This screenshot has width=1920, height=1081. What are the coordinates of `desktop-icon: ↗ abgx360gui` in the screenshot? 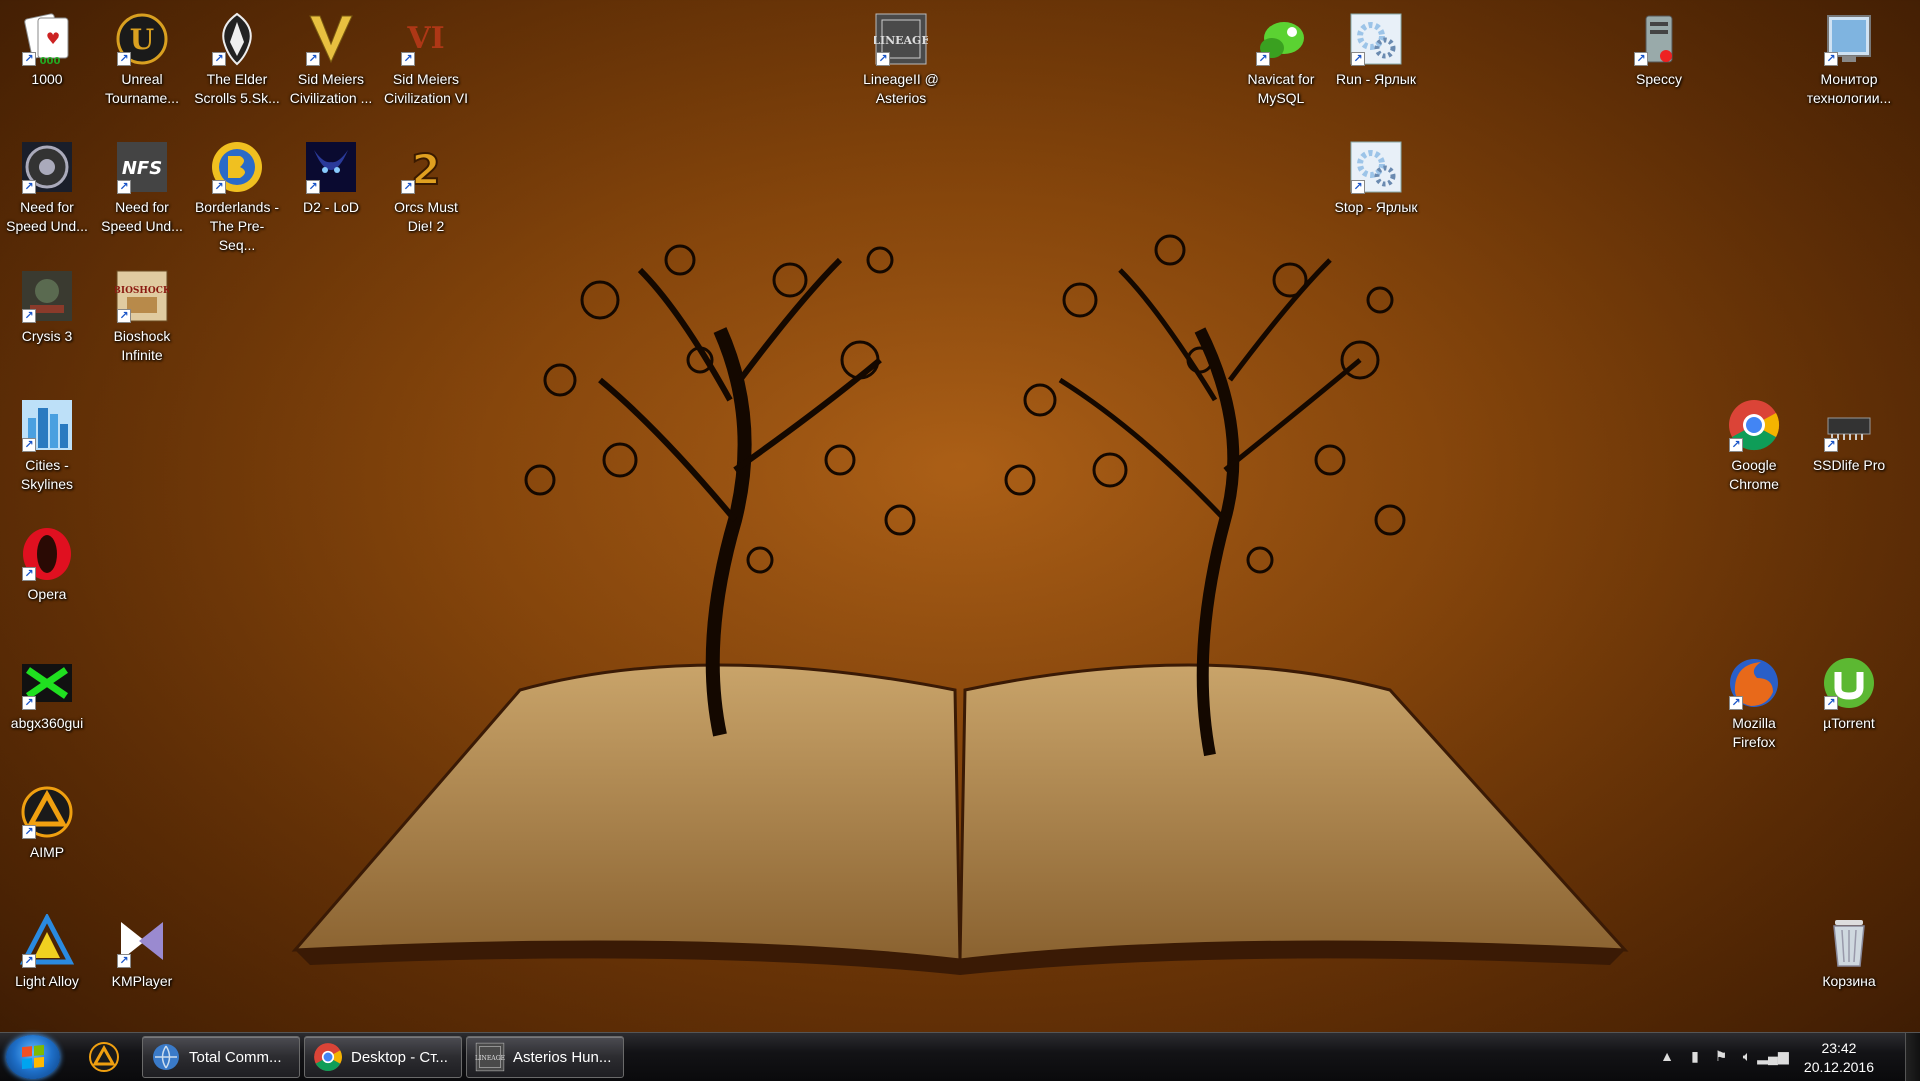 It's located at (47, 690).